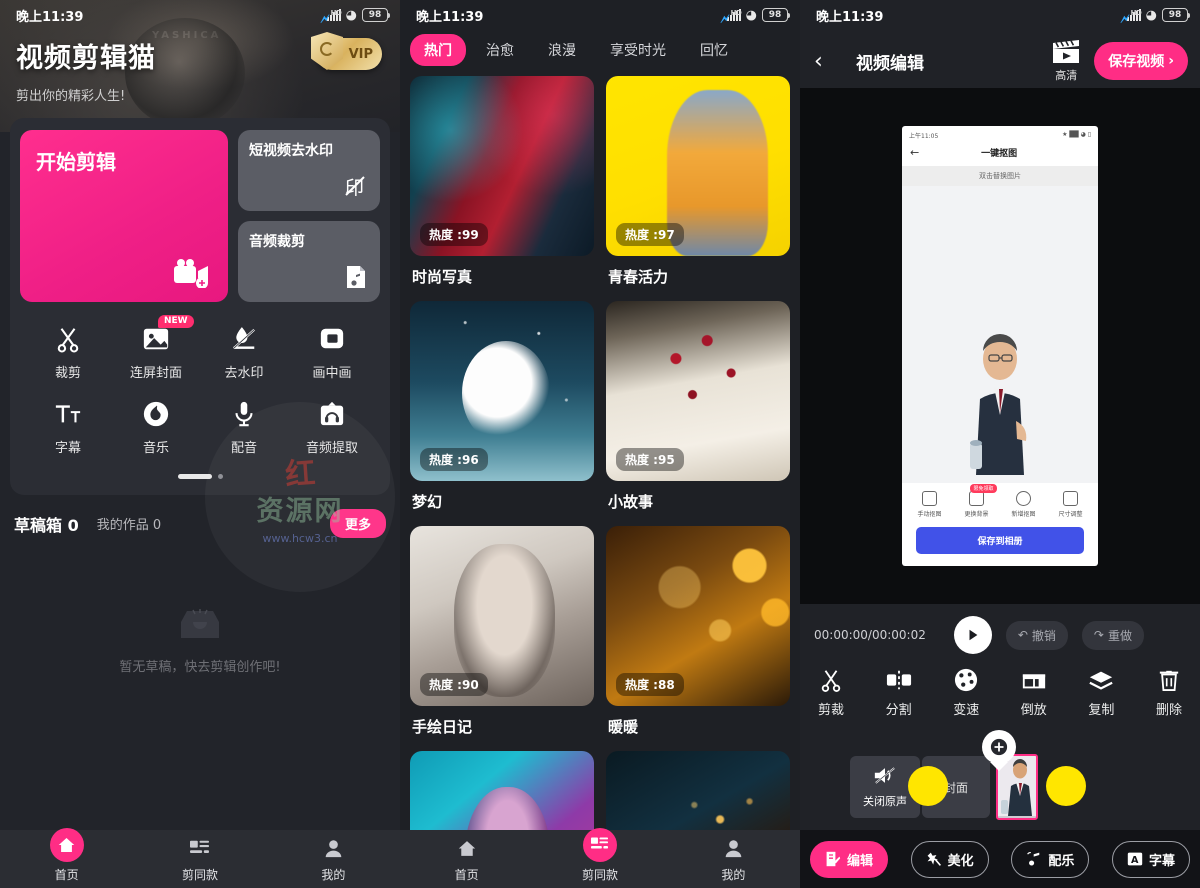 This screenshot has height=888, width=1200. Describe the element at coordinates (860, 861) in the screenshot. I see `bottom-tab-label: 编辑` at that location.